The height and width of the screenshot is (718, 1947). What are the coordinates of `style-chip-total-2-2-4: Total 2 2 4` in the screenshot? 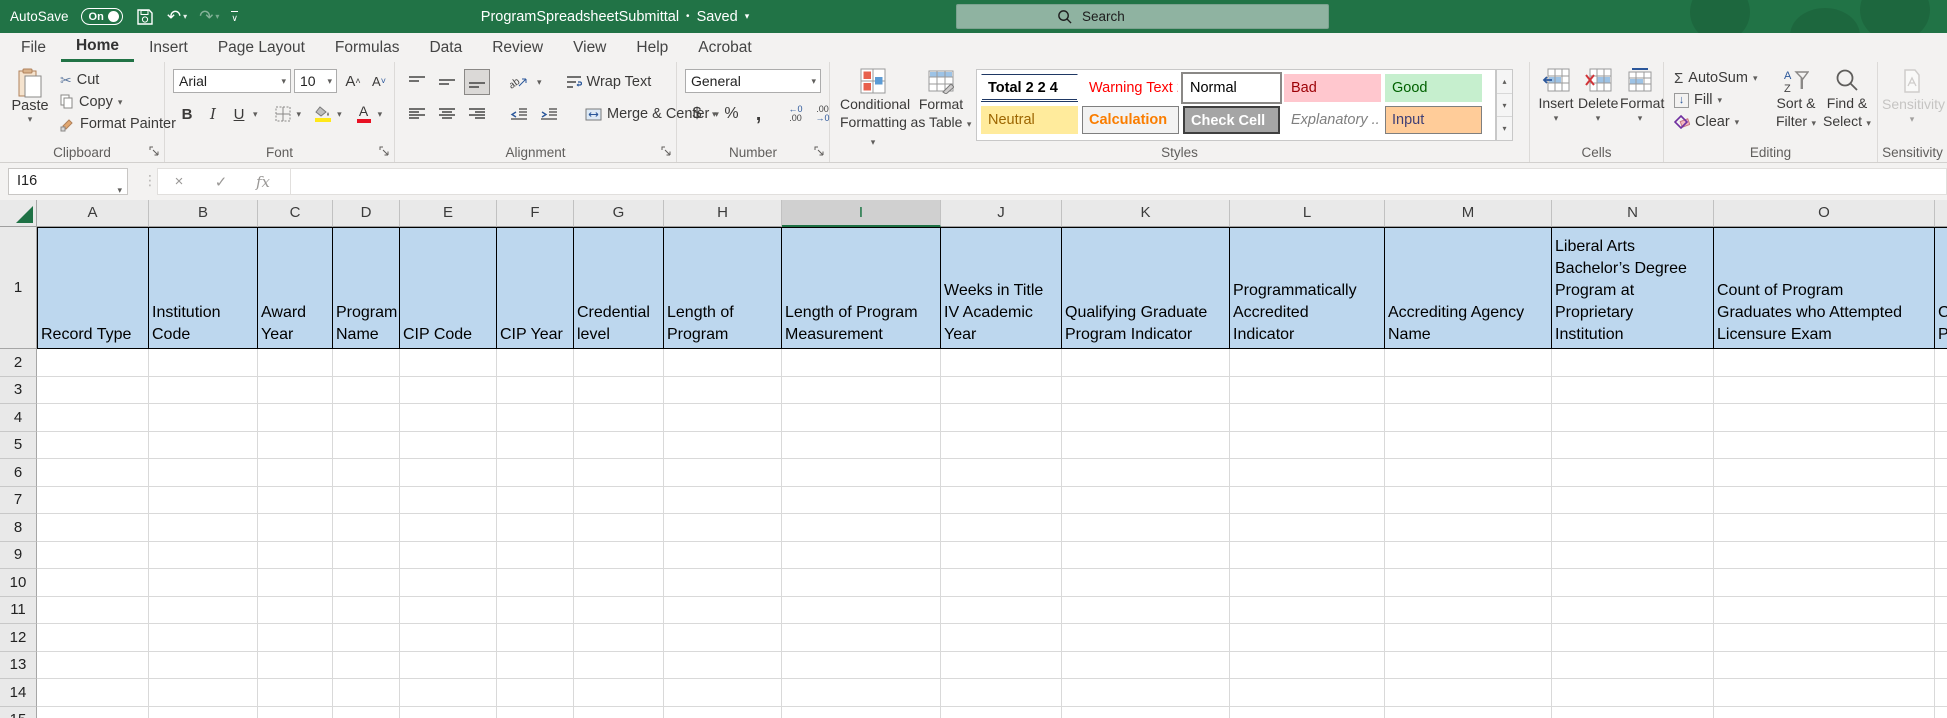 It's located at (1029, 88).